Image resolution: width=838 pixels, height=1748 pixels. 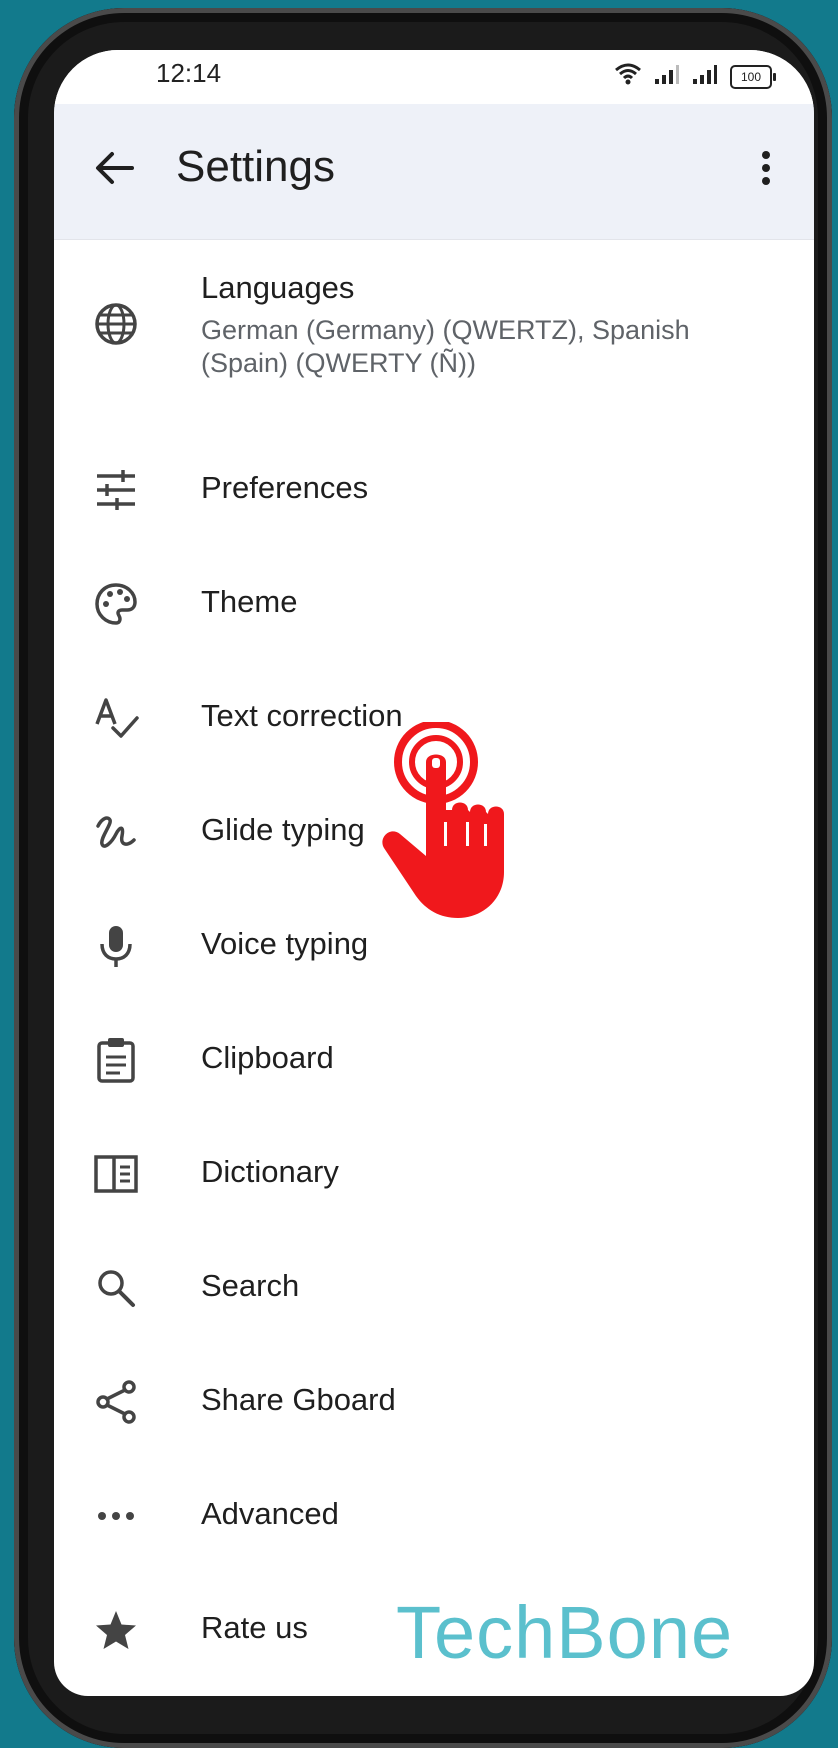 I want to click on settings-item-preferences: Preferences, so click(x=434, y=490).